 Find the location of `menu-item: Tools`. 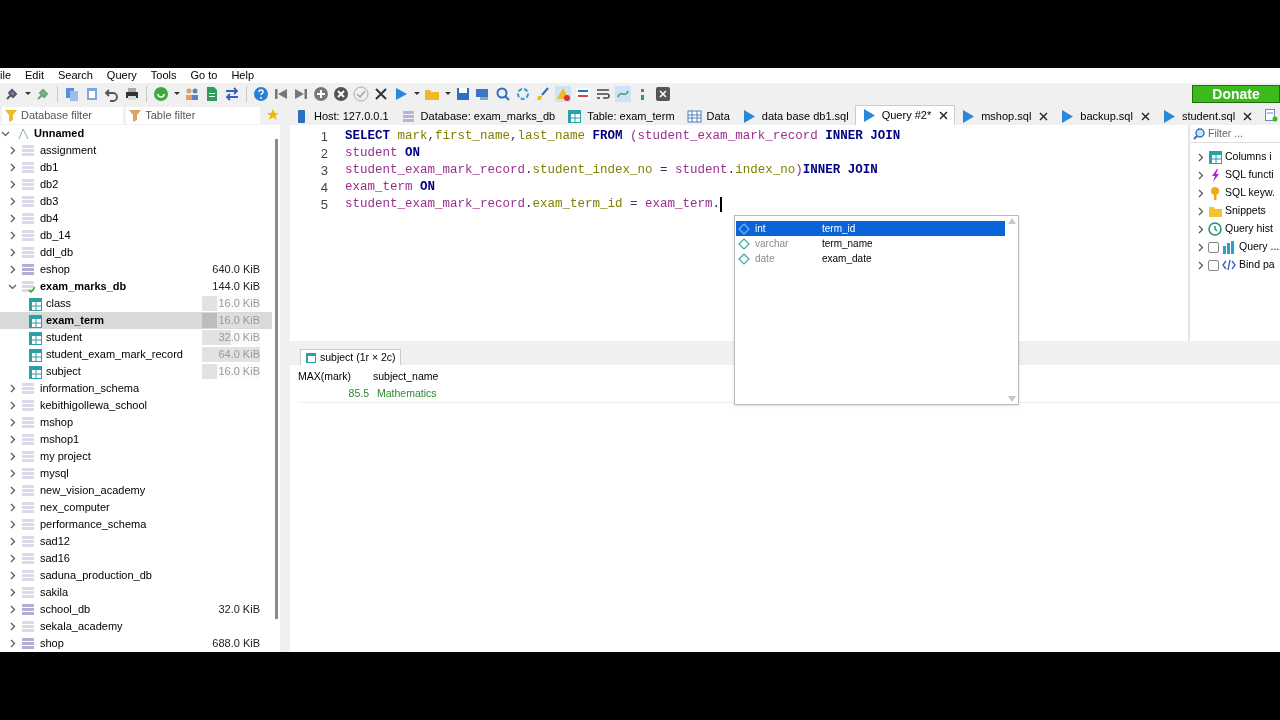

menu-item: Tools is located at coordinates (163, 76).